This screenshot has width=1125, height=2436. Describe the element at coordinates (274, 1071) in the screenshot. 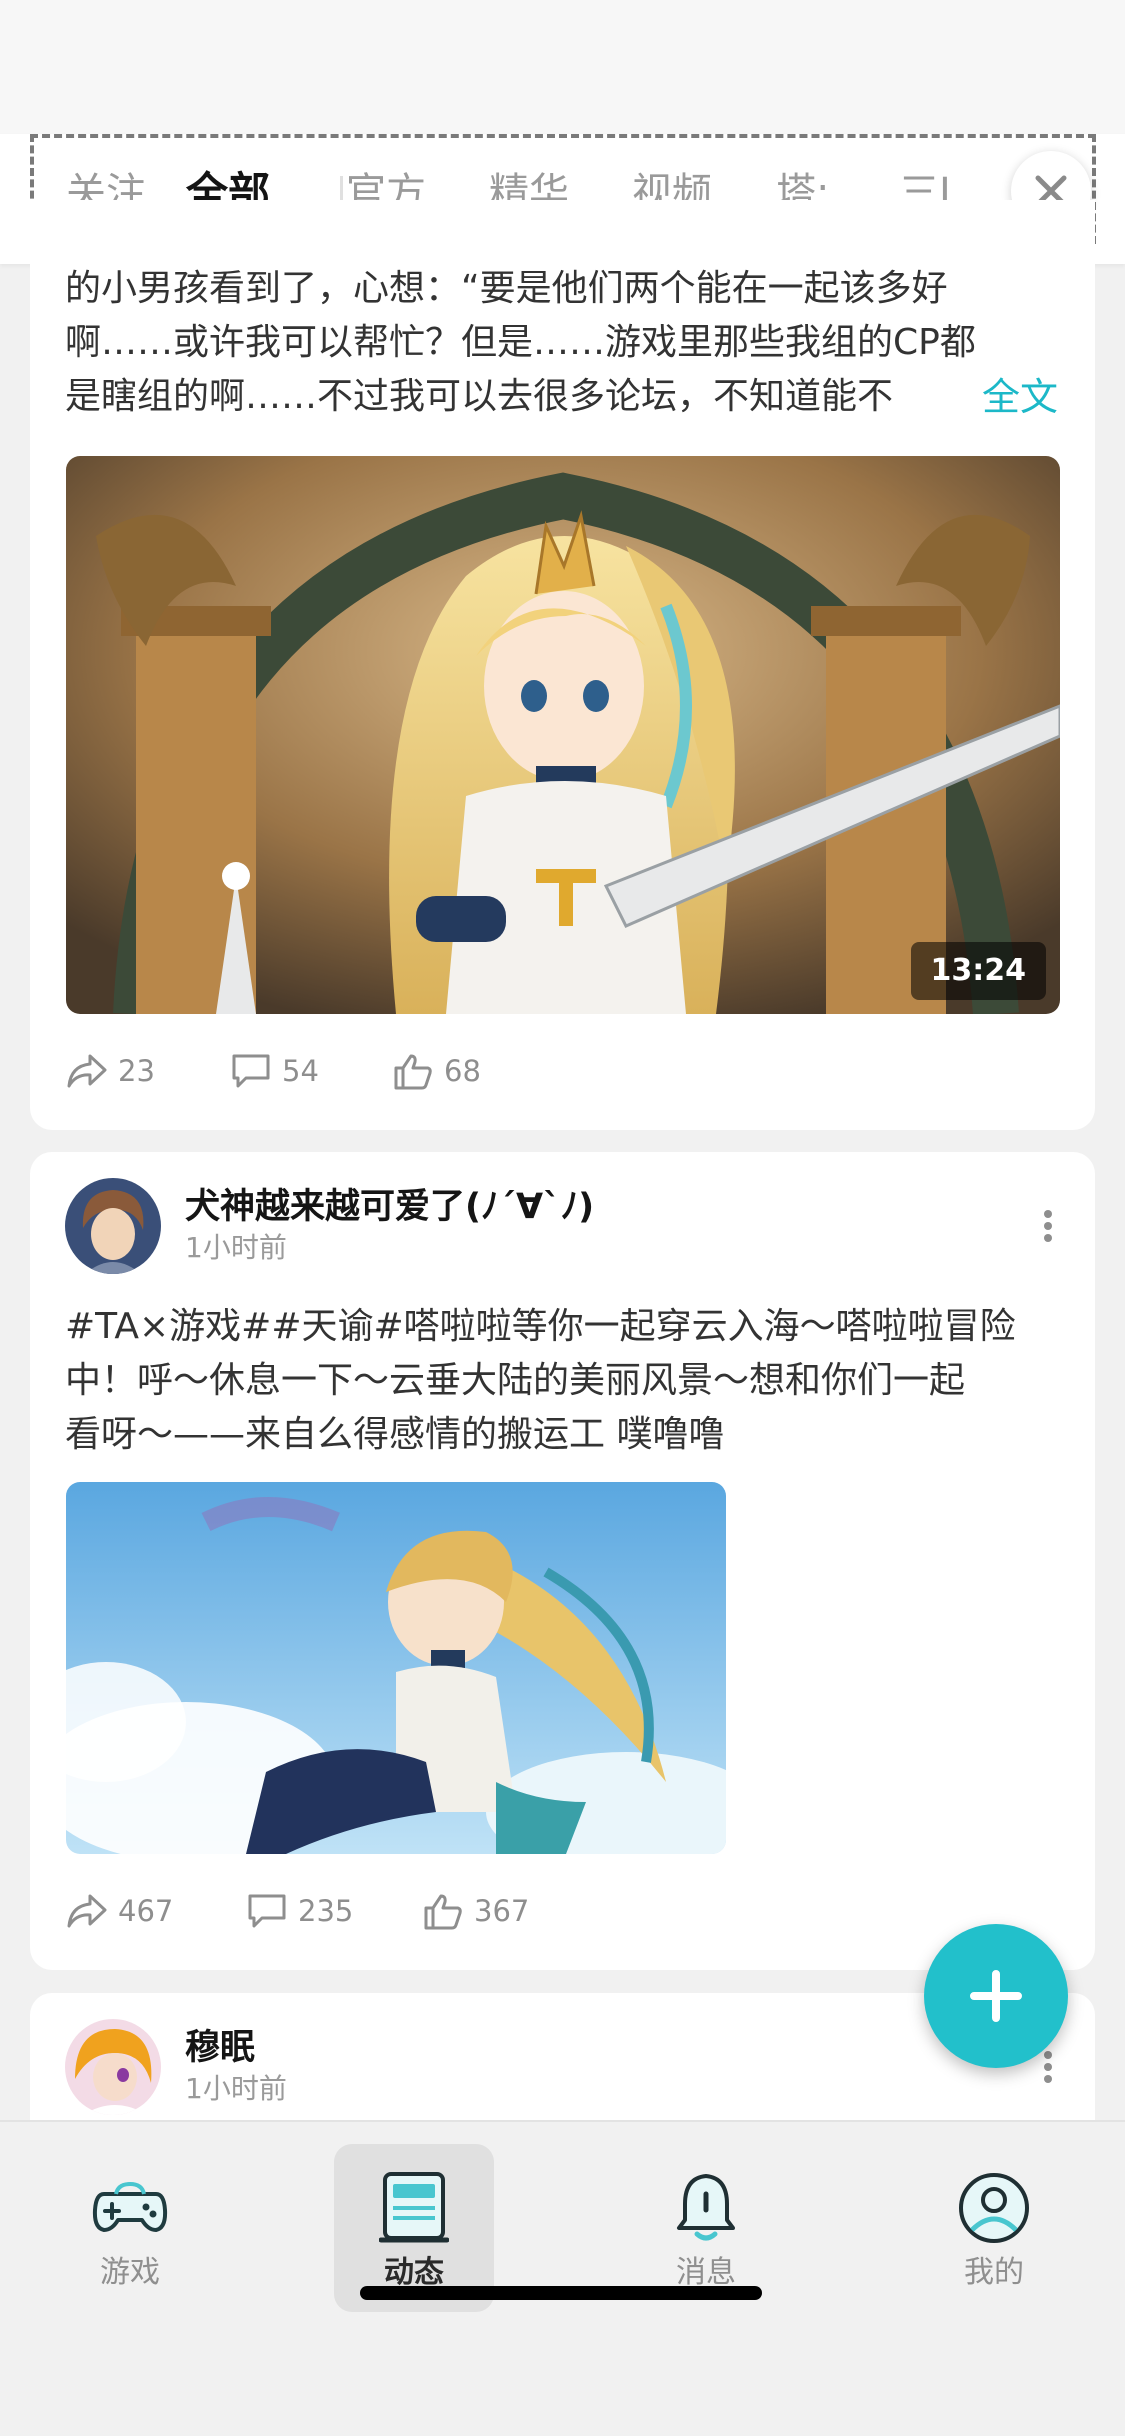

I see `comment-button: 54` at that location.